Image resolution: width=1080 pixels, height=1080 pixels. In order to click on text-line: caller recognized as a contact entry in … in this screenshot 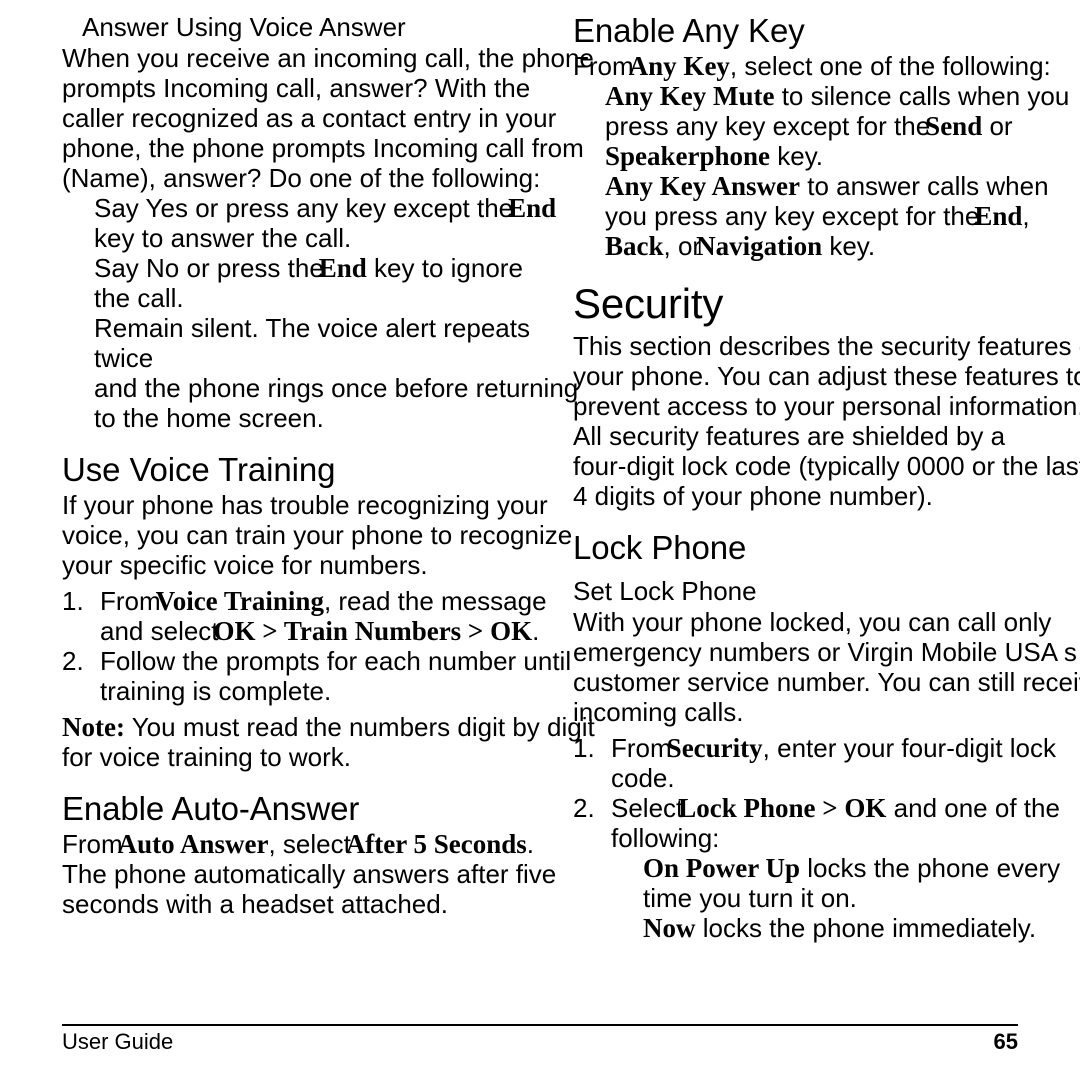, I will do `click(309, 118)`.